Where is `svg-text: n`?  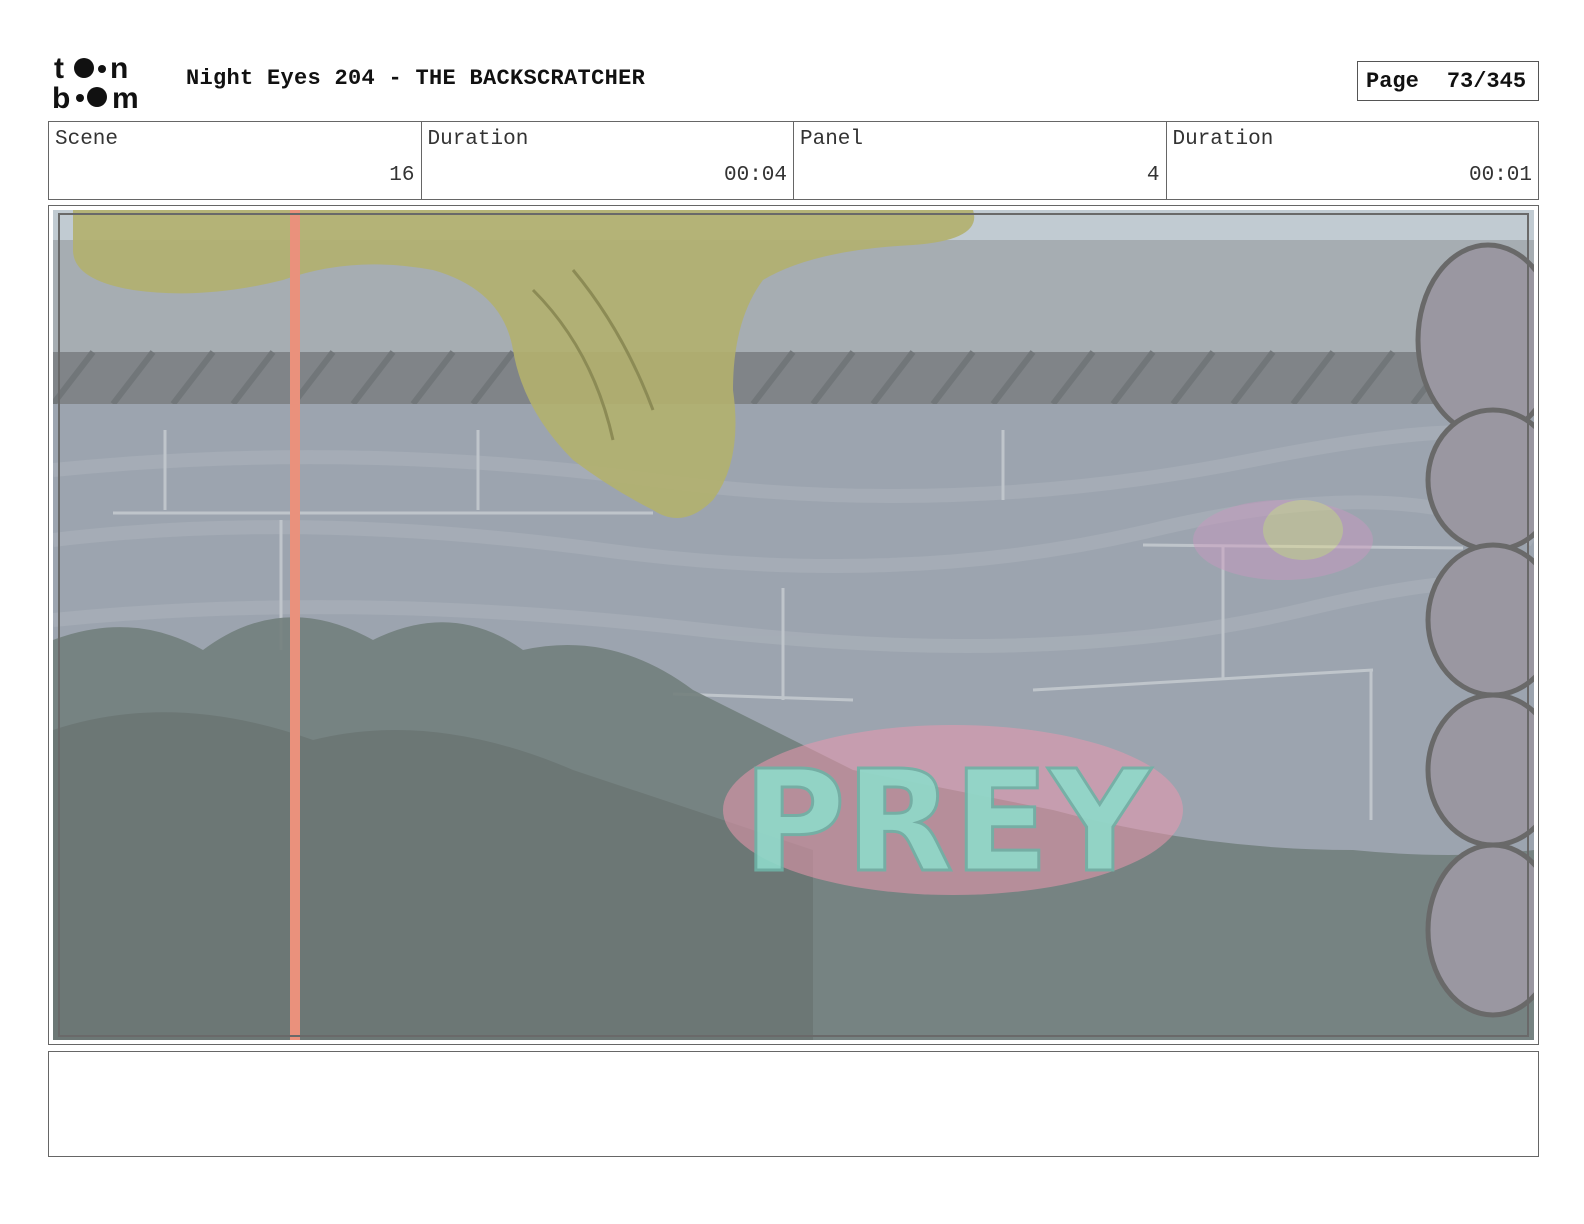 svg-text: n is located at coordinates (119, 68).